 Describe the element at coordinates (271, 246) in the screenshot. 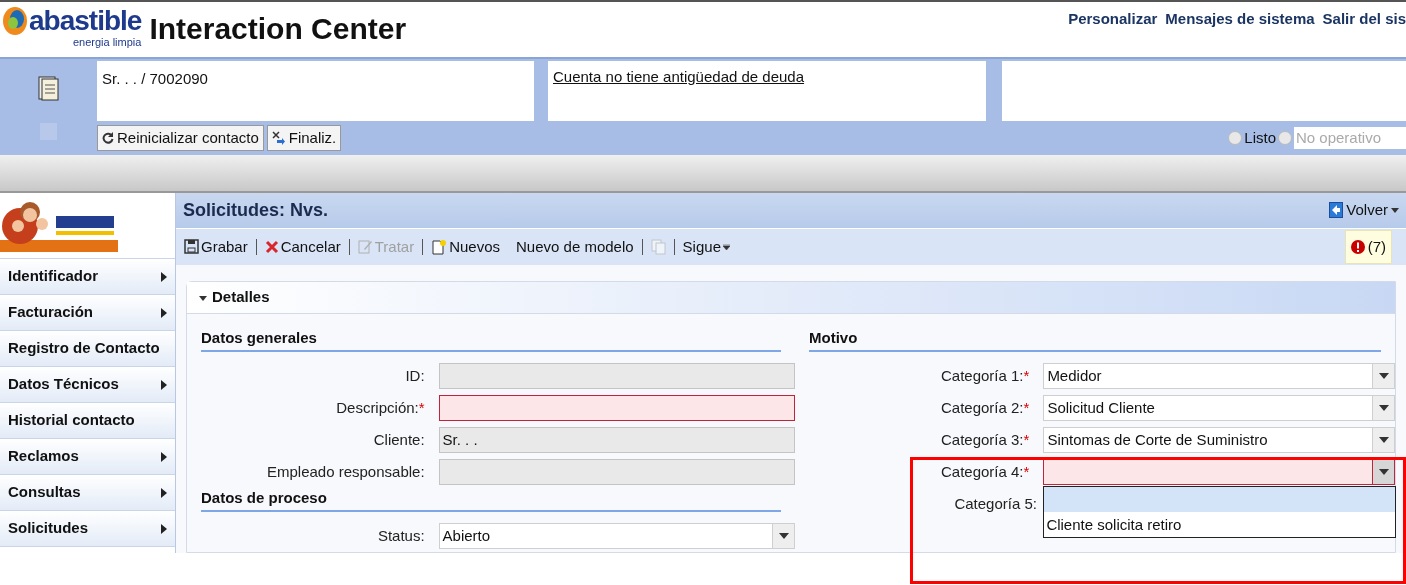

I see `cross-icon` at that location.